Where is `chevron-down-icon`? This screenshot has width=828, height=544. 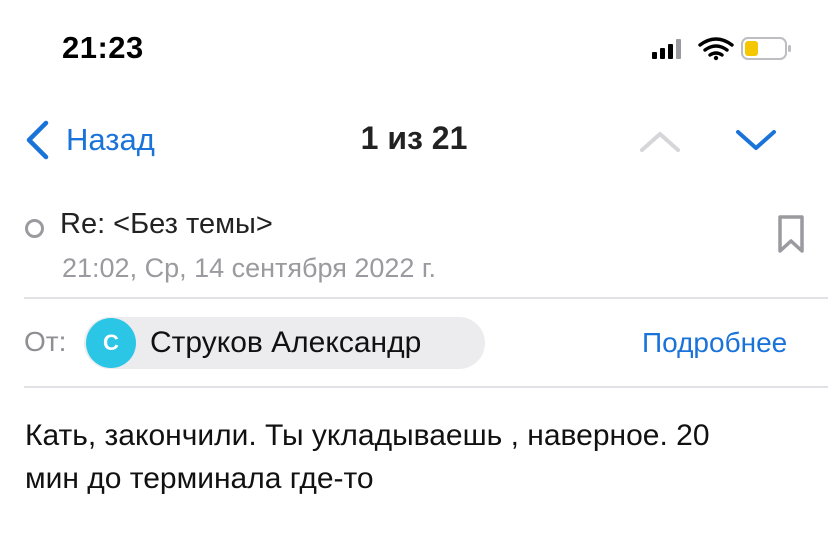
chevron-down-icon is located at coordinates (756, 140).